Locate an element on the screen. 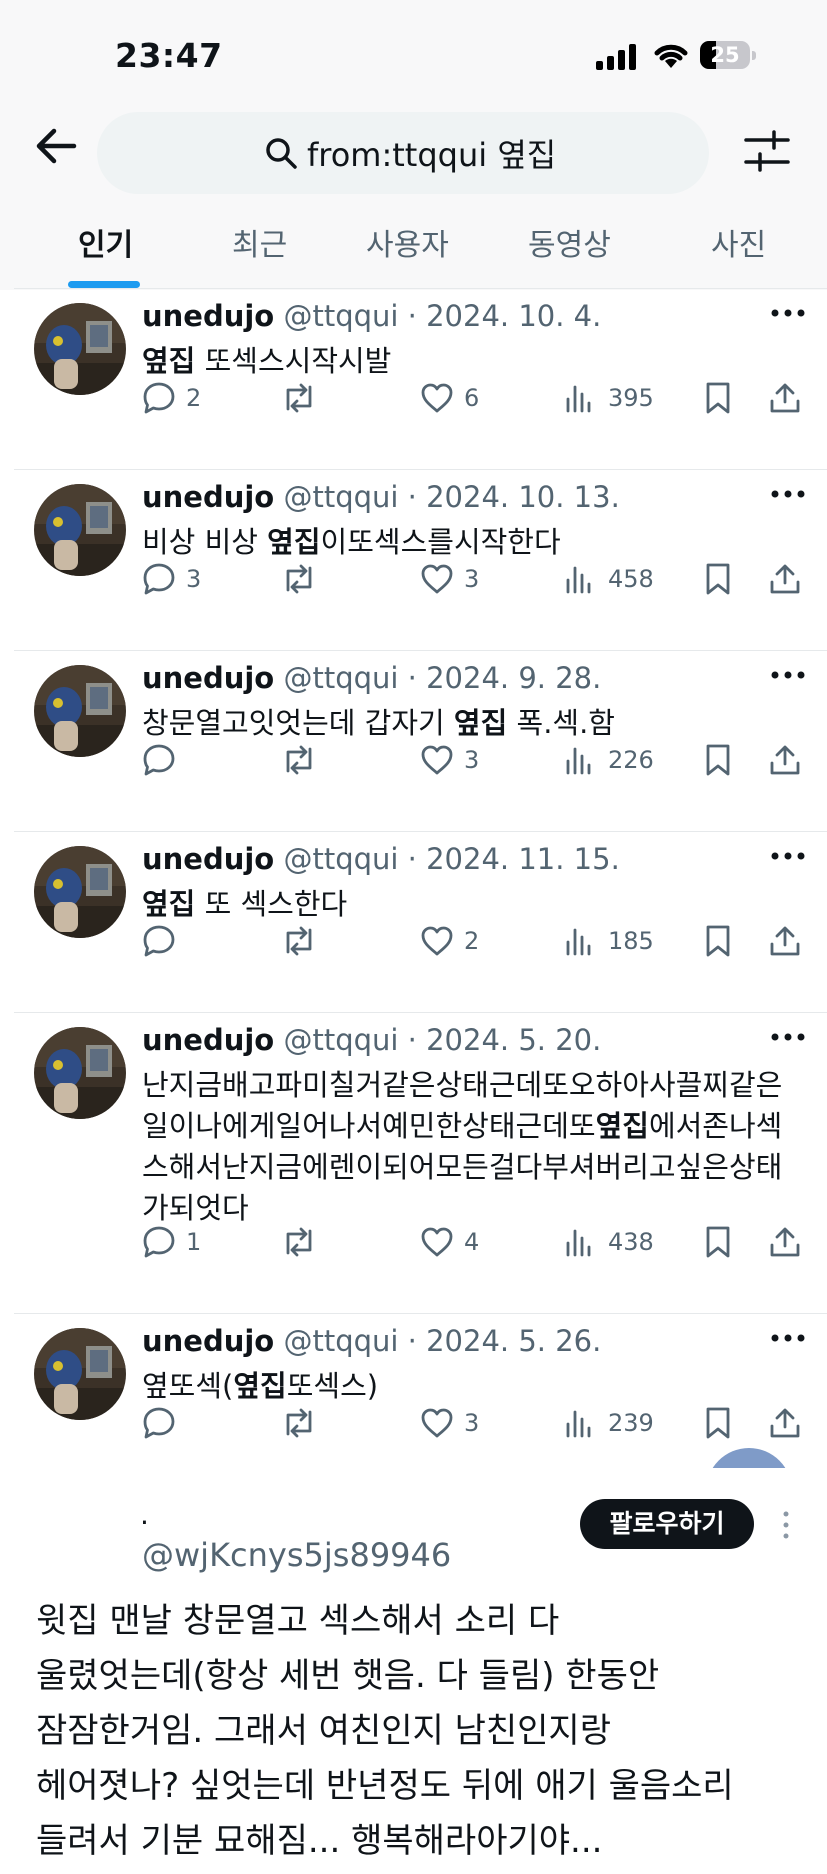 The height and width of the screenshot is (1874, 827). tweet-actions: 2 185 is located at coordinates (413, 941).